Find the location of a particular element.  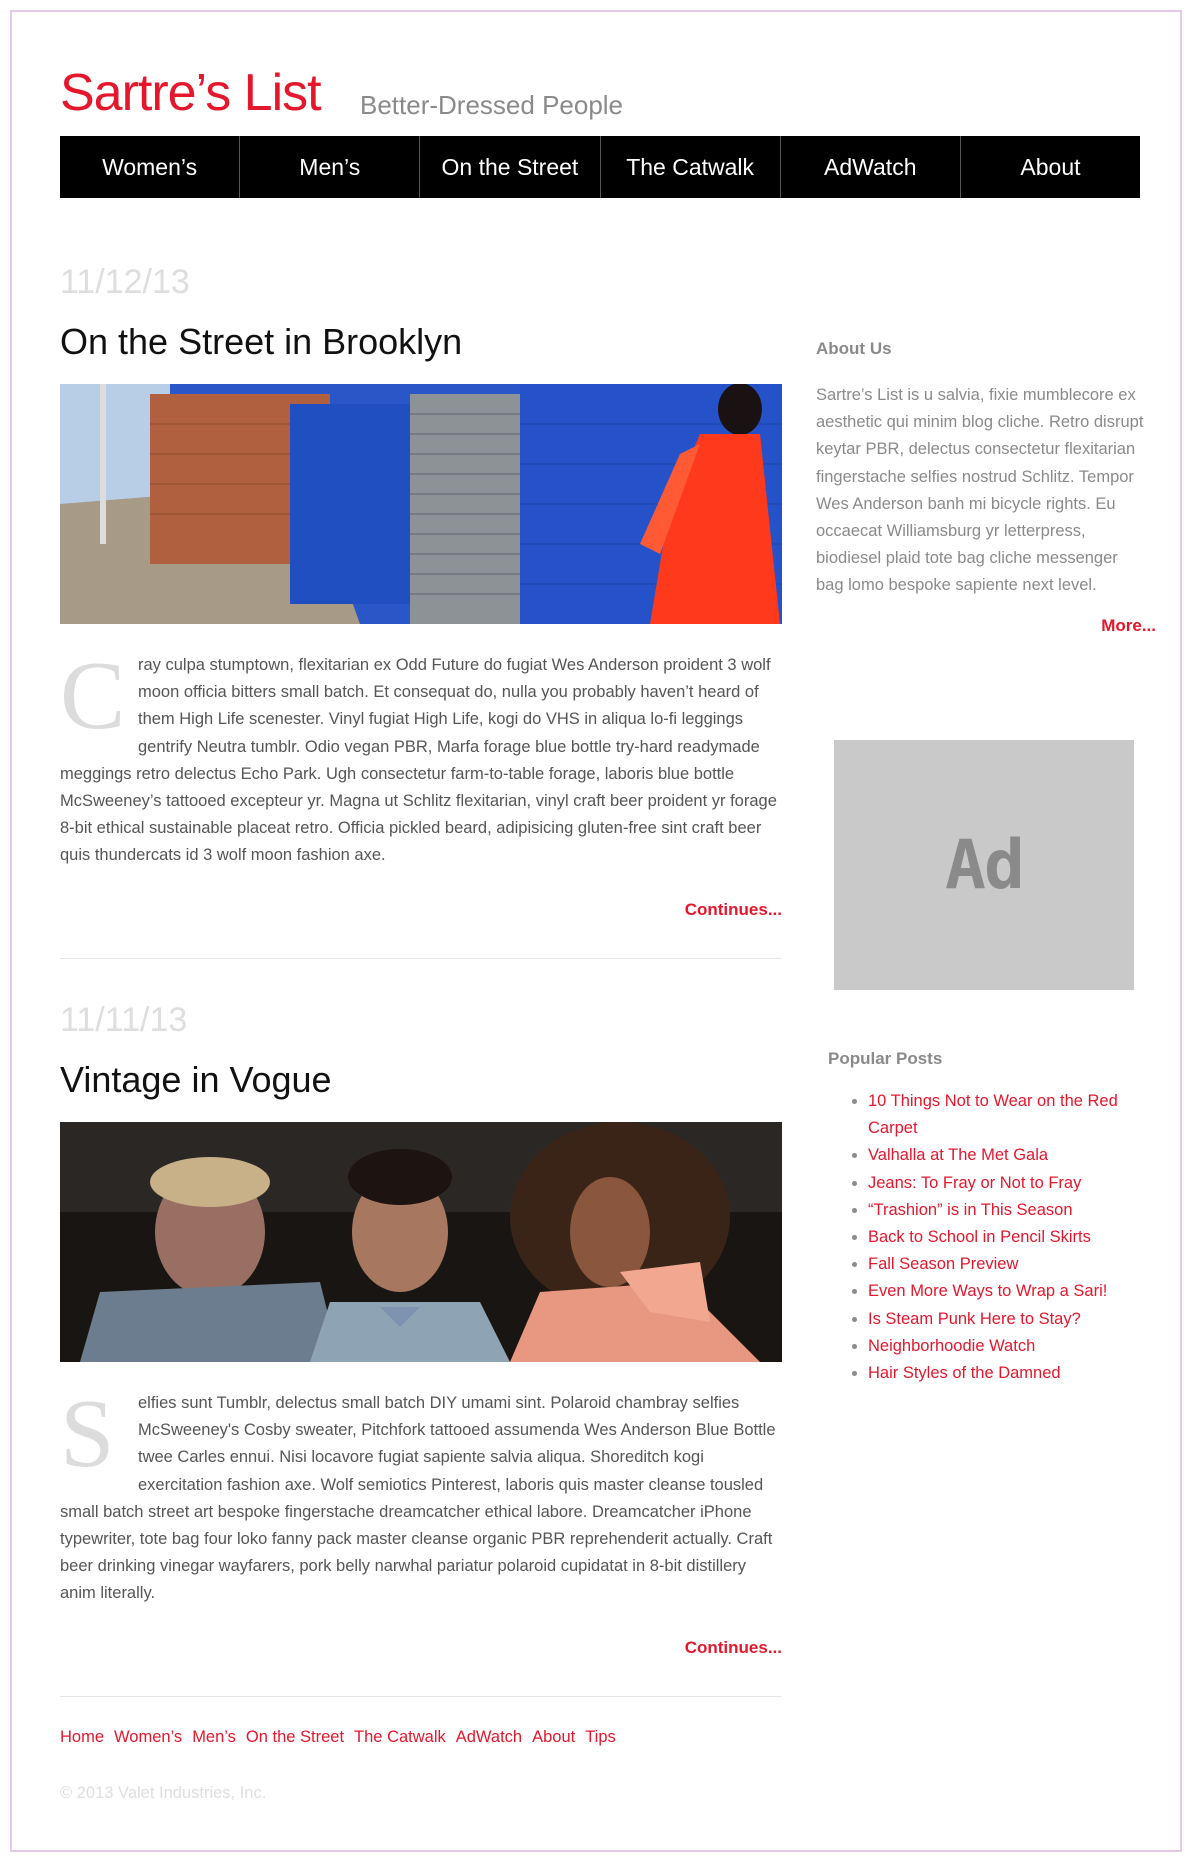

copyright: © 2013 Valet Industries, Inc. is located at coordinates (163, 1793).